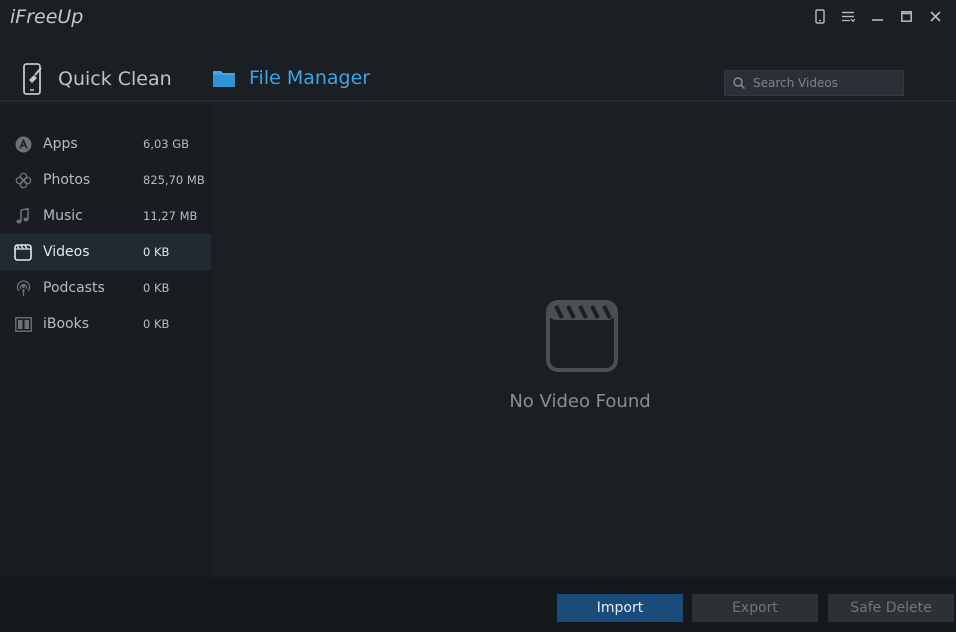  I want to click on device-icon, so click(819, 16).